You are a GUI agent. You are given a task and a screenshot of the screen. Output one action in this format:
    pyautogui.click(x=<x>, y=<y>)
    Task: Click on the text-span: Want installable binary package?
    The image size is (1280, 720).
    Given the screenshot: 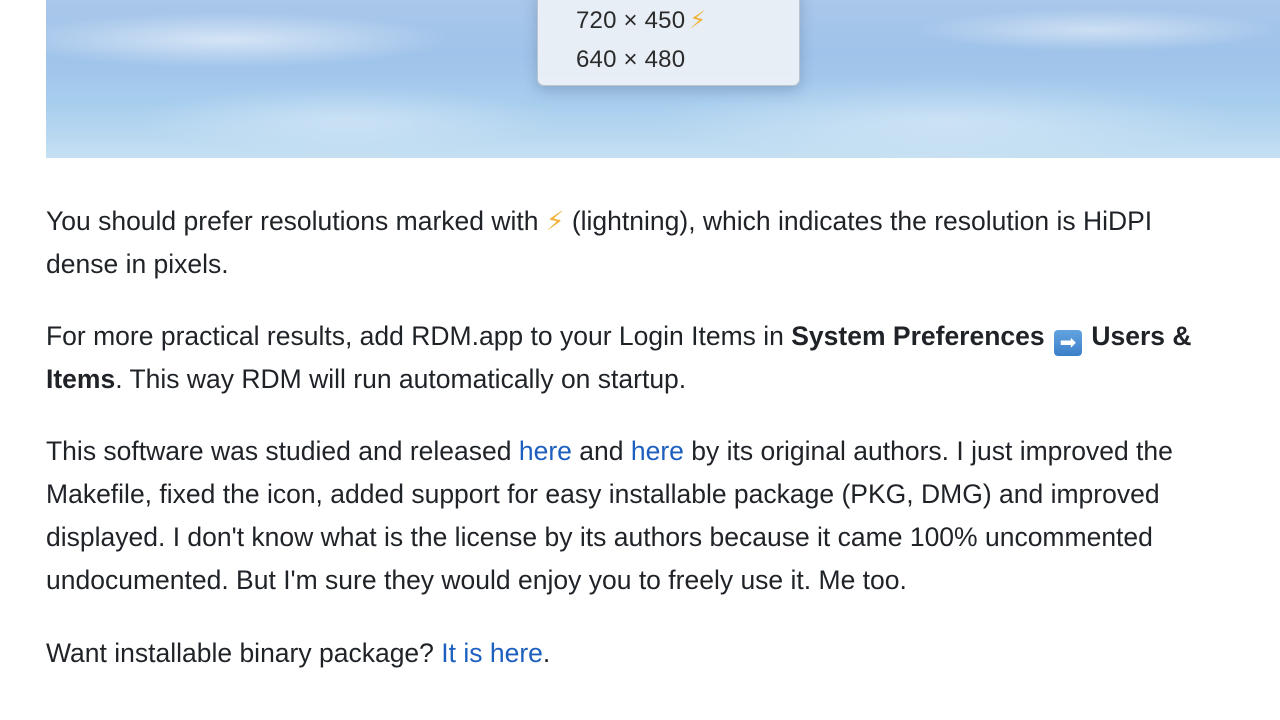 What is the action you would take?
    pyautogui.click(x=244, y=653)
    